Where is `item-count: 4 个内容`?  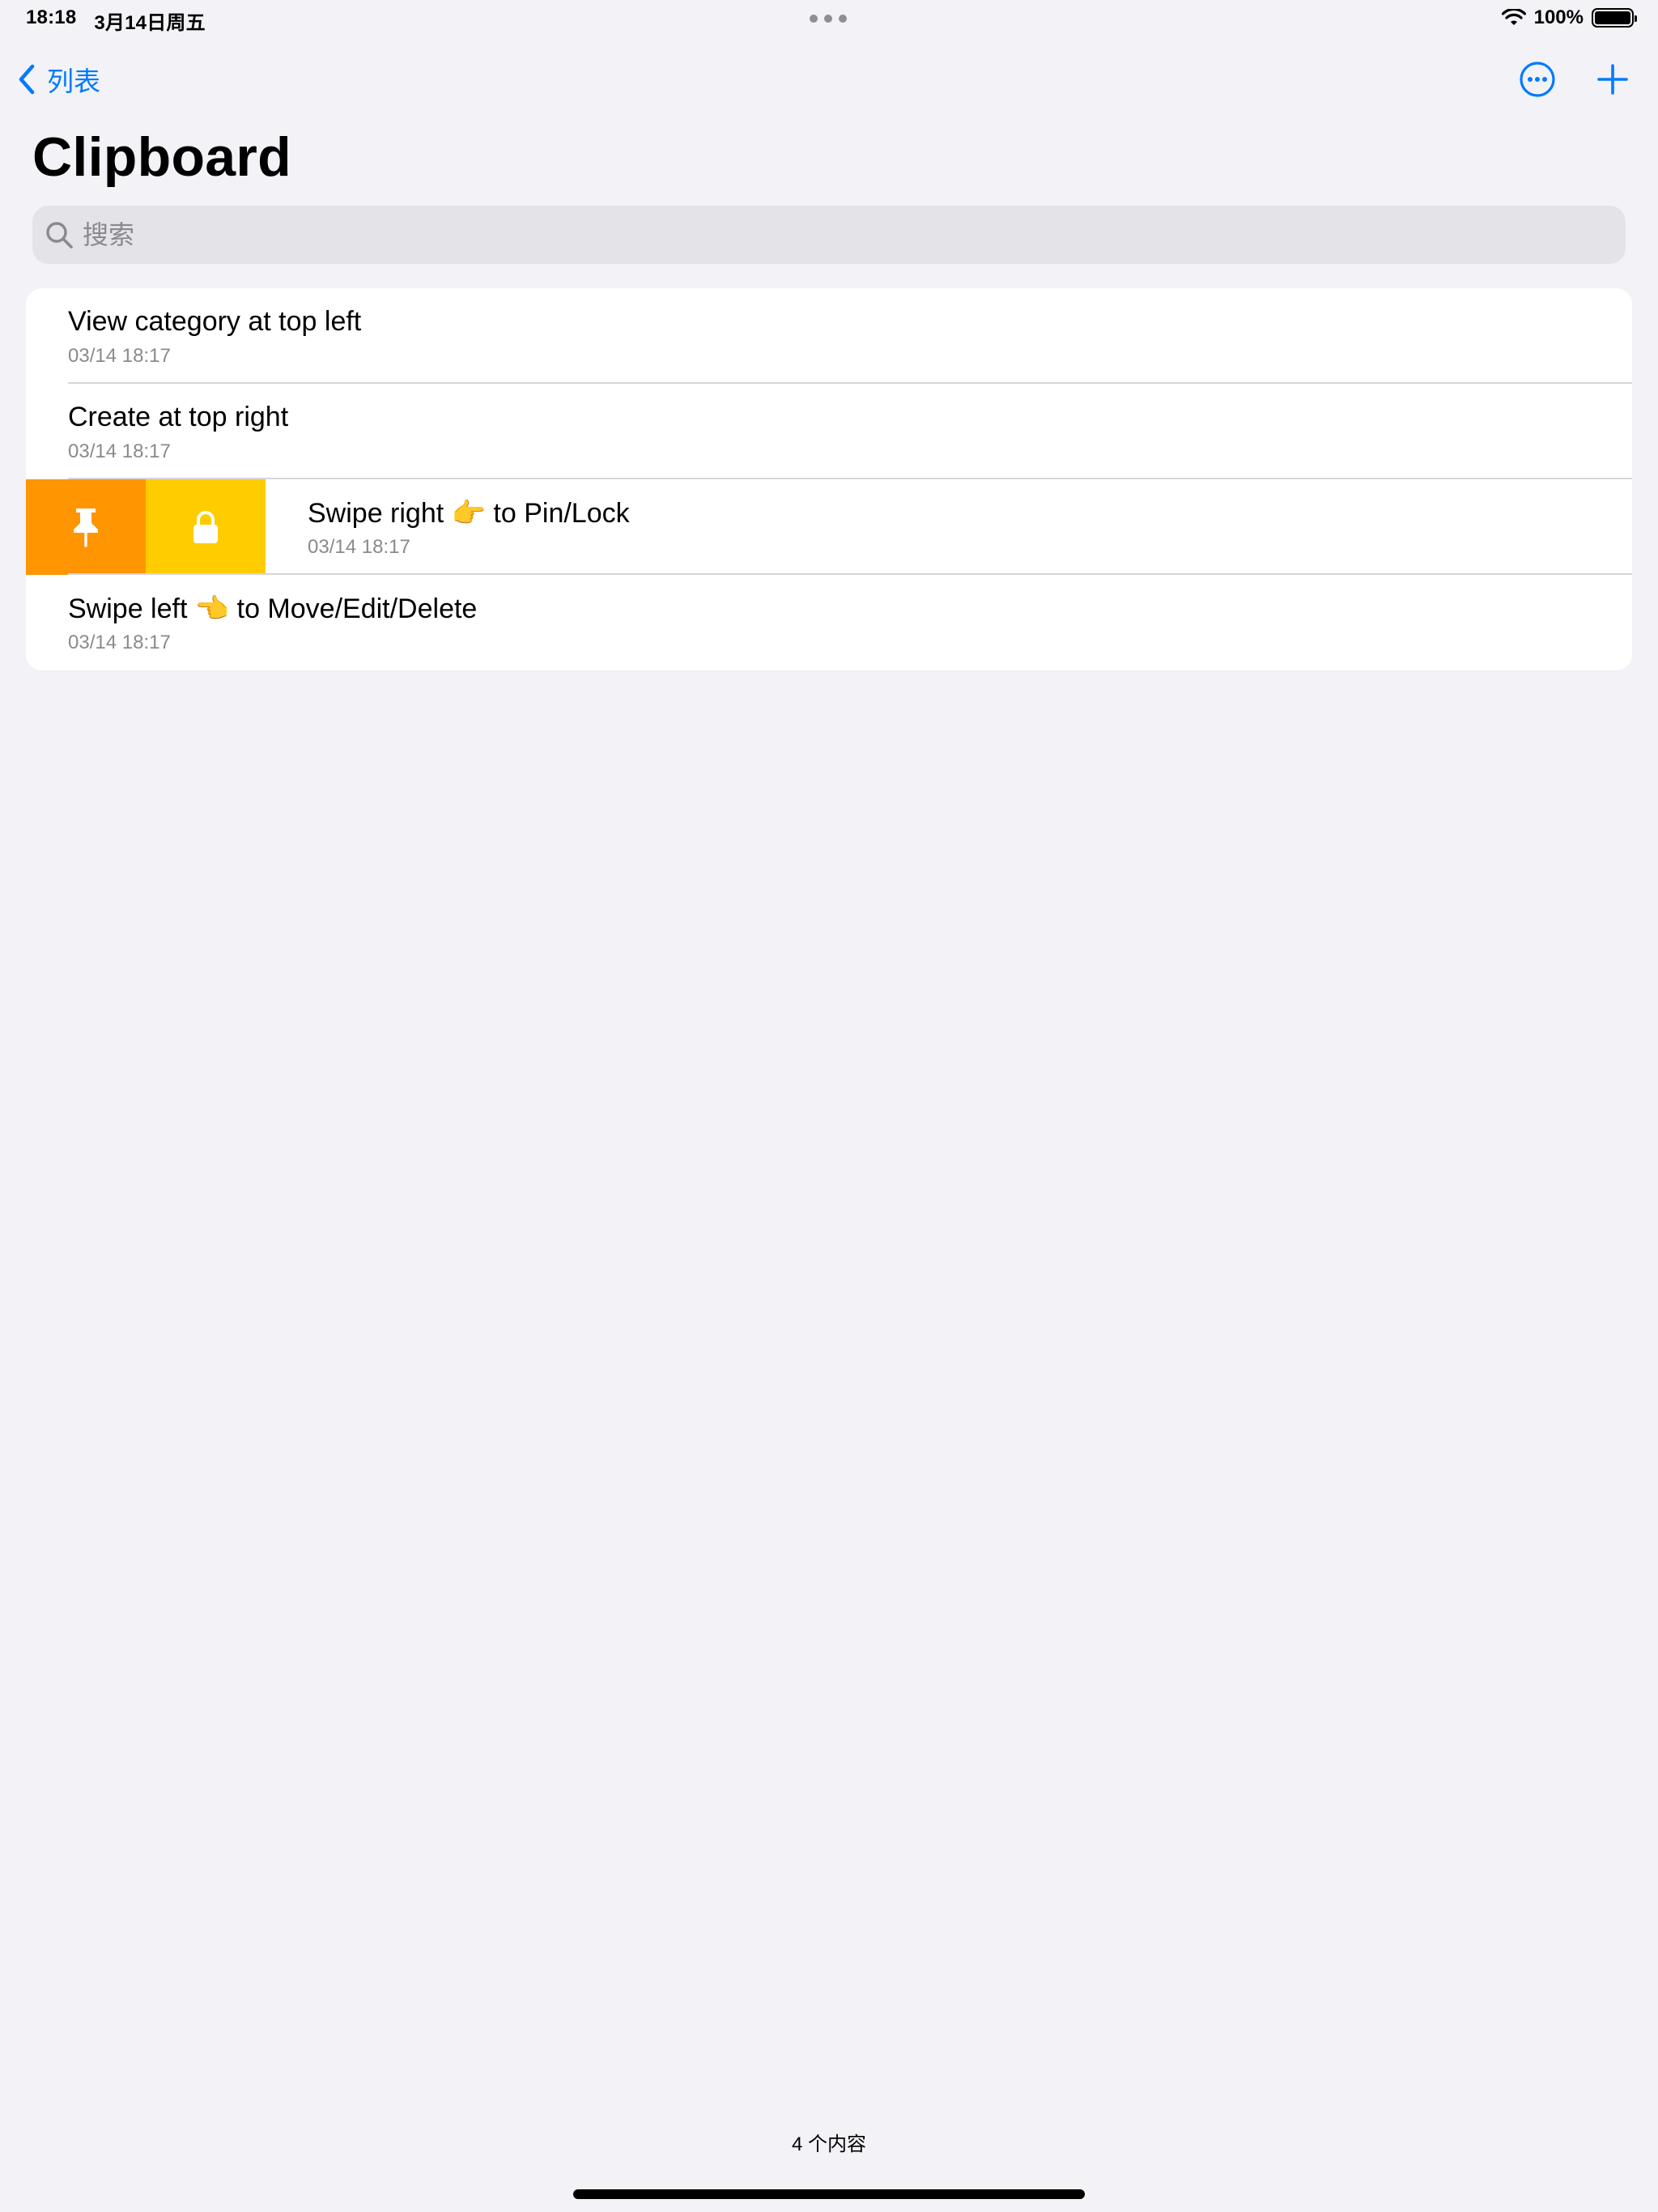 item-count: 4 个内容 is located at coordinates (828, 2144).